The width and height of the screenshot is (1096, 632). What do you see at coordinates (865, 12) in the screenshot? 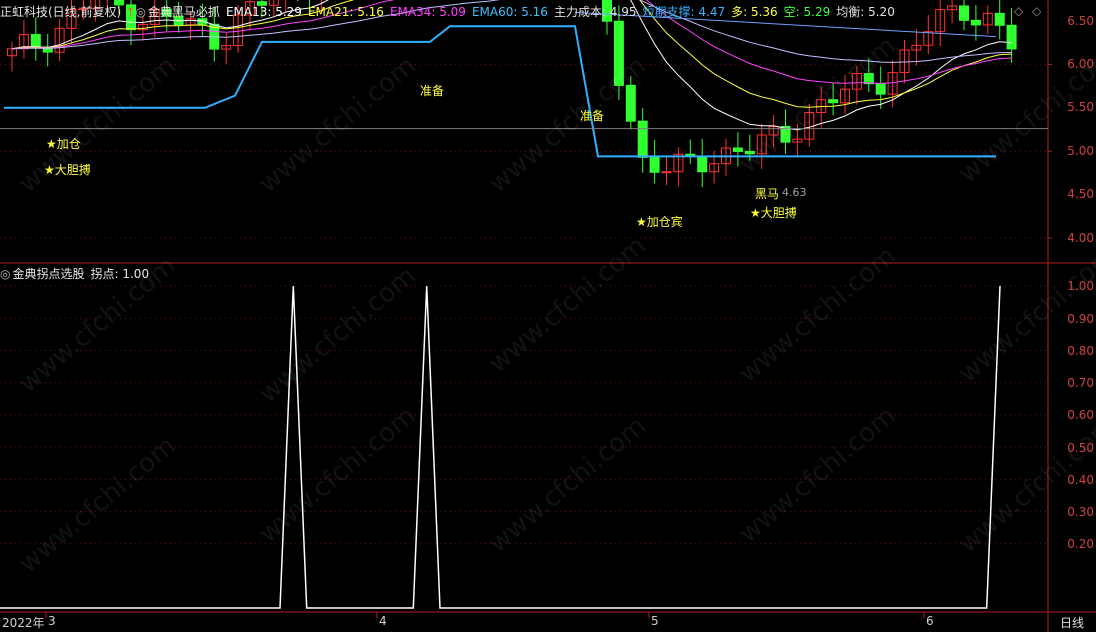
I see `balance-value: 均衡: 5.20` at bounding box center [865, 12].